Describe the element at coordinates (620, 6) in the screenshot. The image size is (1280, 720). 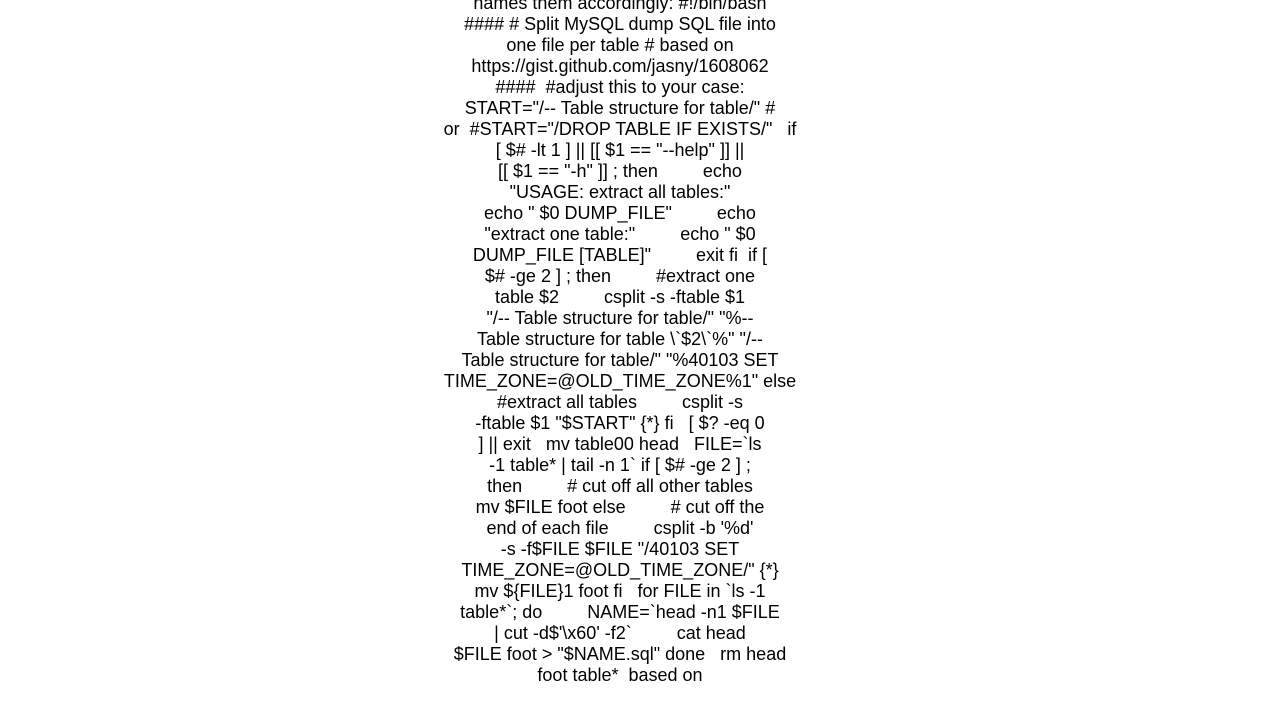
I see `text-line: names them accordingly: #!/bin/bash` at that location.